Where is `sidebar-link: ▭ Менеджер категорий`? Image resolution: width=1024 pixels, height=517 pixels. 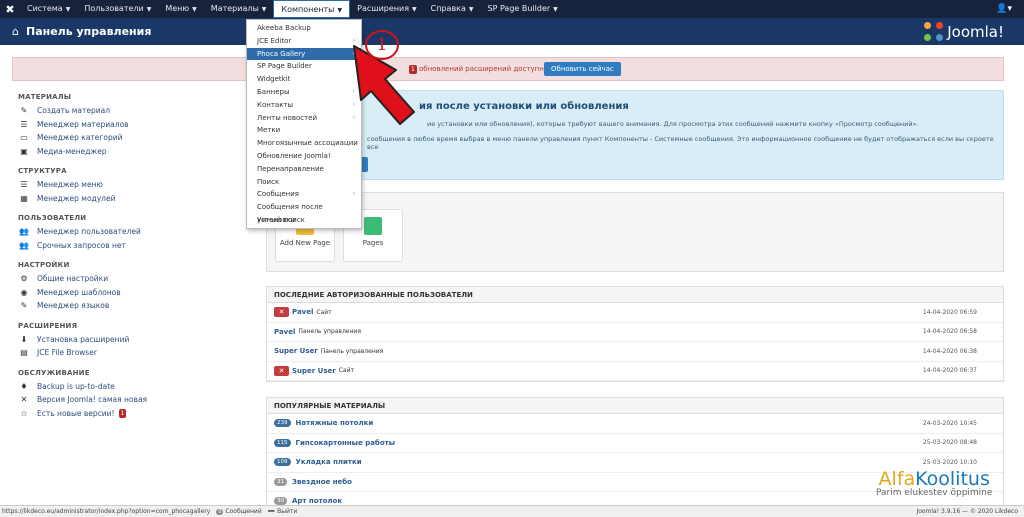
sidebar-link: ▭ Менеджер категорий is located at coordinates (138, 138).